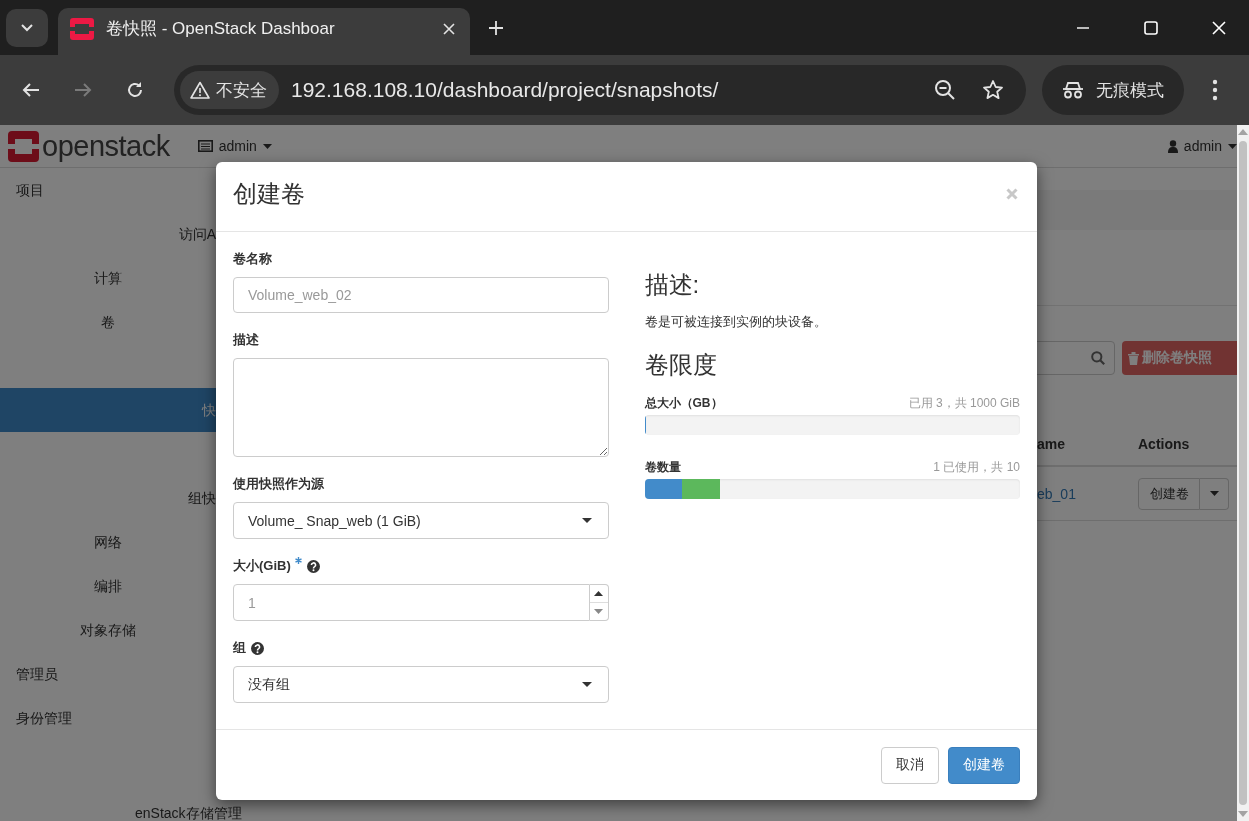 The height and width of the screenshot is (821, 1249). Describe the element at coordinates (598, 611) in the screenshot. I see `down-arrow-icon` at that location.